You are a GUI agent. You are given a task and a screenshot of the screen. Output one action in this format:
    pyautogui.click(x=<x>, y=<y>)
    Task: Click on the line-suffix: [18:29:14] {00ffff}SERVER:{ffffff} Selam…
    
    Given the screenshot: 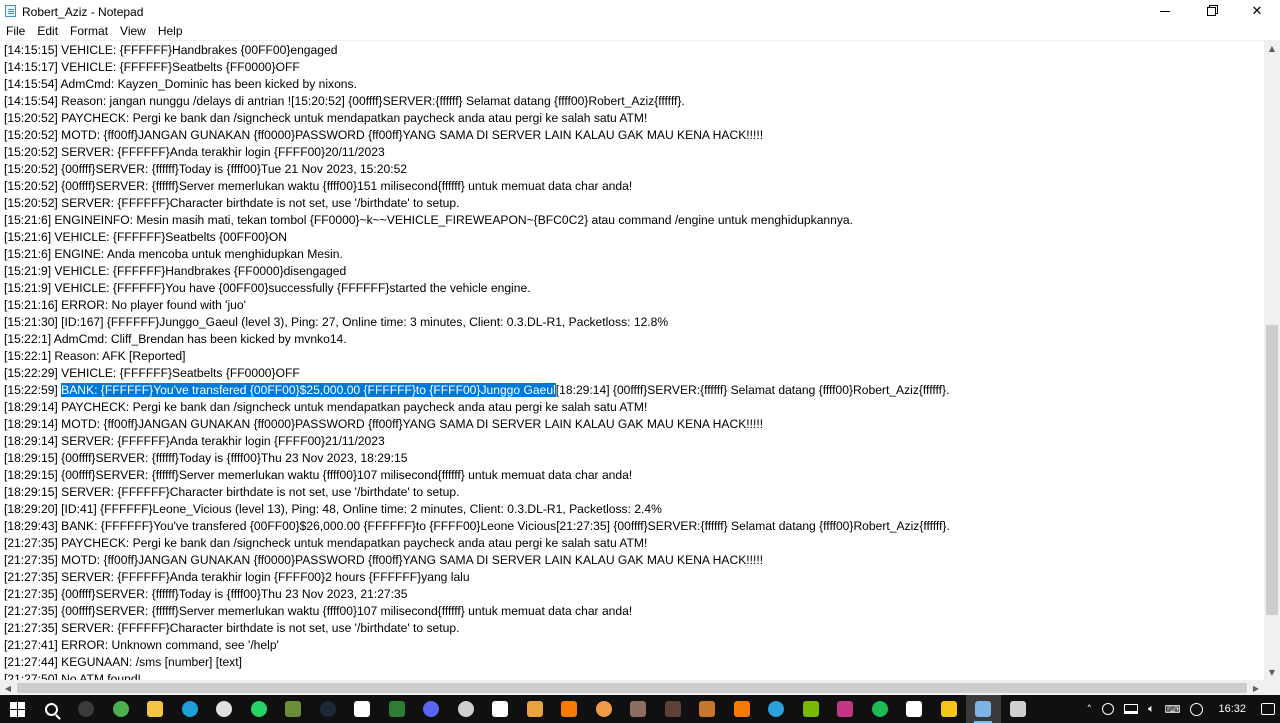 What is the action you would take?
    pyautogui.click(x=752, y=390)
    